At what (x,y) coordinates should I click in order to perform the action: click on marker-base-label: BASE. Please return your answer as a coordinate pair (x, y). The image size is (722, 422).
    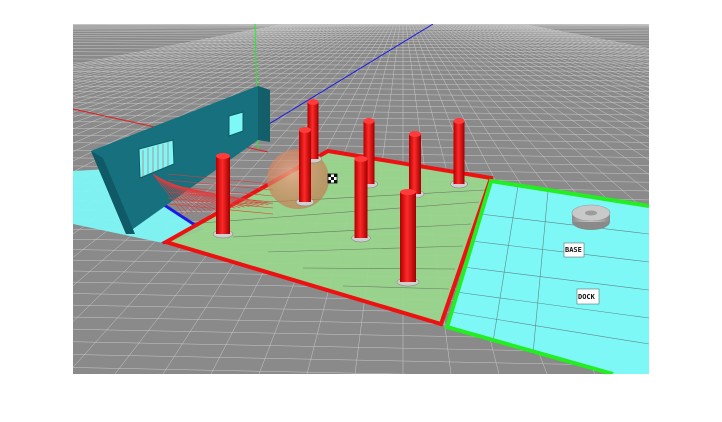
    Looking at the image, I should click on (573, 250).